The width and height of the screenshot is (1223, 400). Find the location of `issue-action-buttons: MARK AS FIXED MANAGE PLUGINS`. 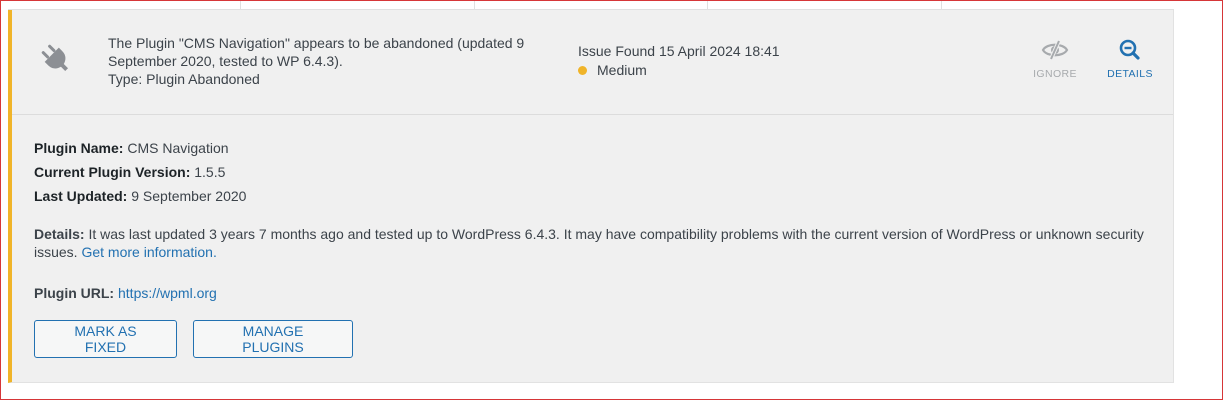

issue-action-buttons: MARK AS FIXED MANAGE PLUGINS is located at coordinates (193, 339).